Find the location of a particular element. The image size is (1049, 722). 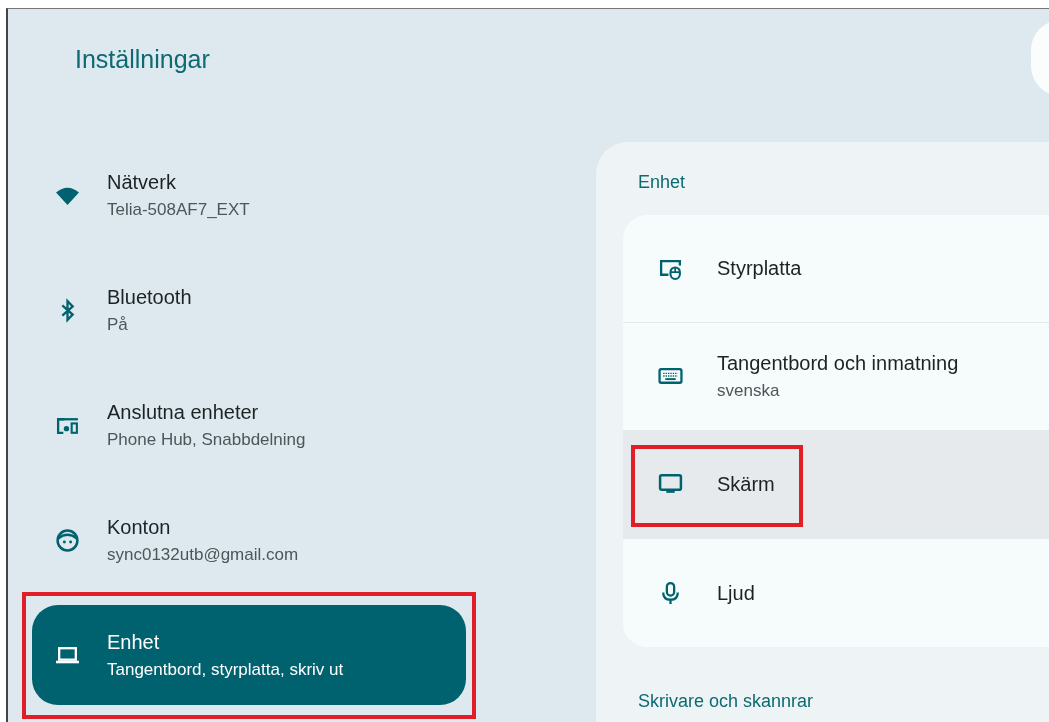

window-title: Inställningar is located at coordinates (142, 59).